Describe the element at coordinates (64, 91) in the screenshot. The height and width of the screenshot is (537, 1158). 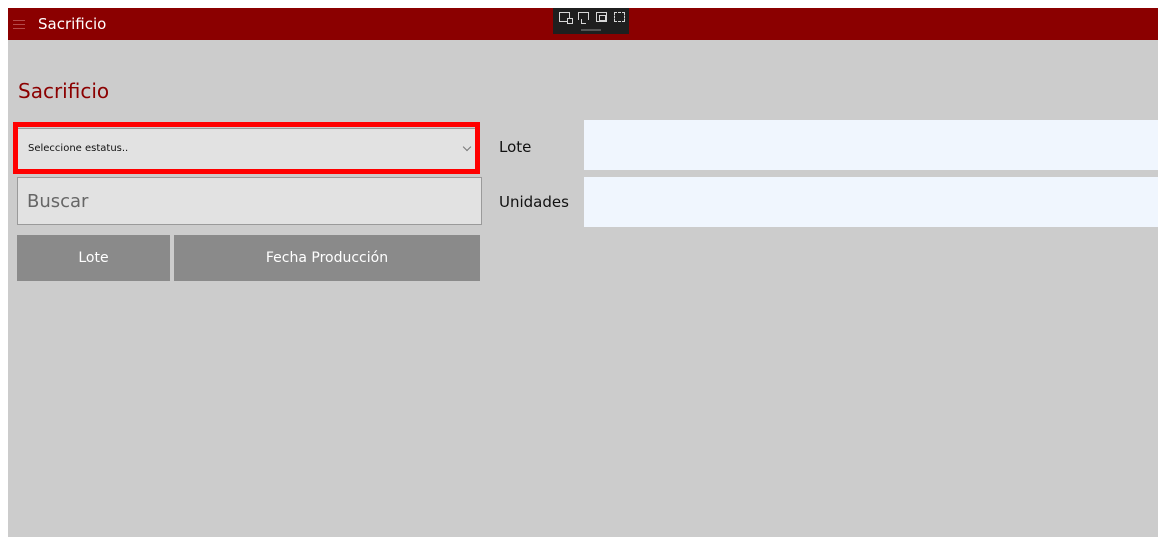
I see `page-title: Sacrificio` at that location.